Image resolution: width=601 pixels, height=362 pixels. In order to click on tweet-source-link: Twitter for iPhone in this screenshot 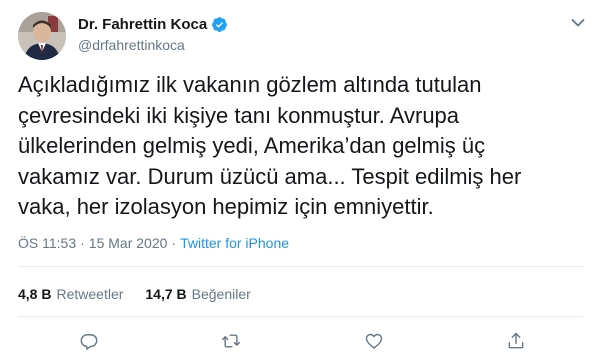, I will do `click(234, 243)`.